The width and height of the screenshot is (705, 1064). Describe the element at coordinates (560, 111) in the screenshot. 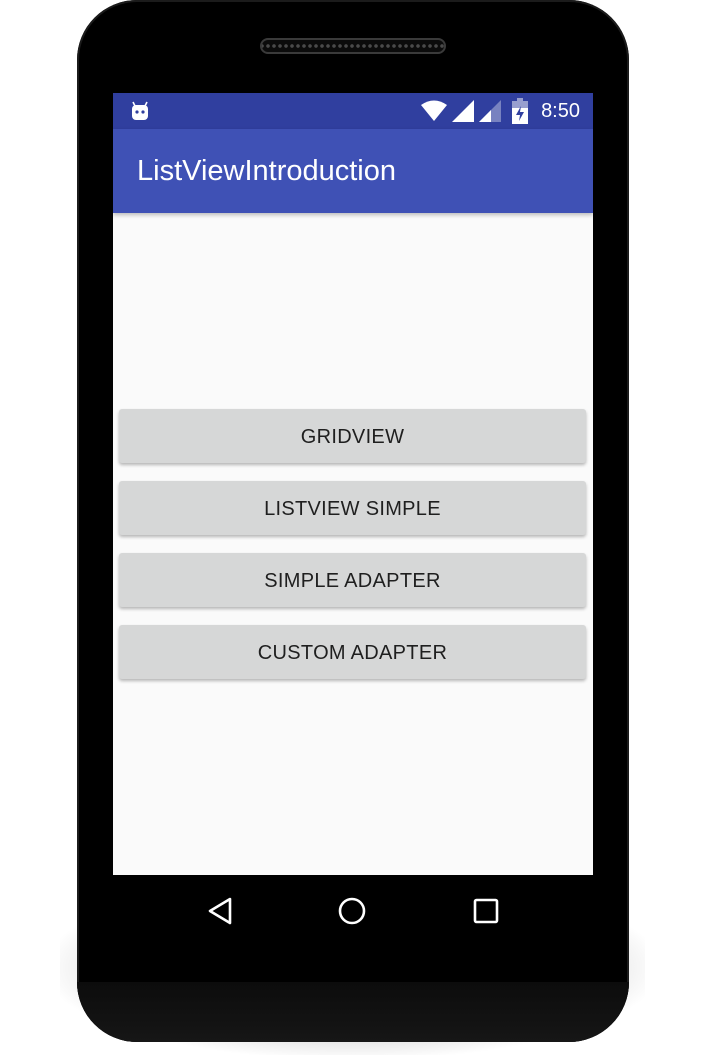

I see `status-time: 8:50` at that location.